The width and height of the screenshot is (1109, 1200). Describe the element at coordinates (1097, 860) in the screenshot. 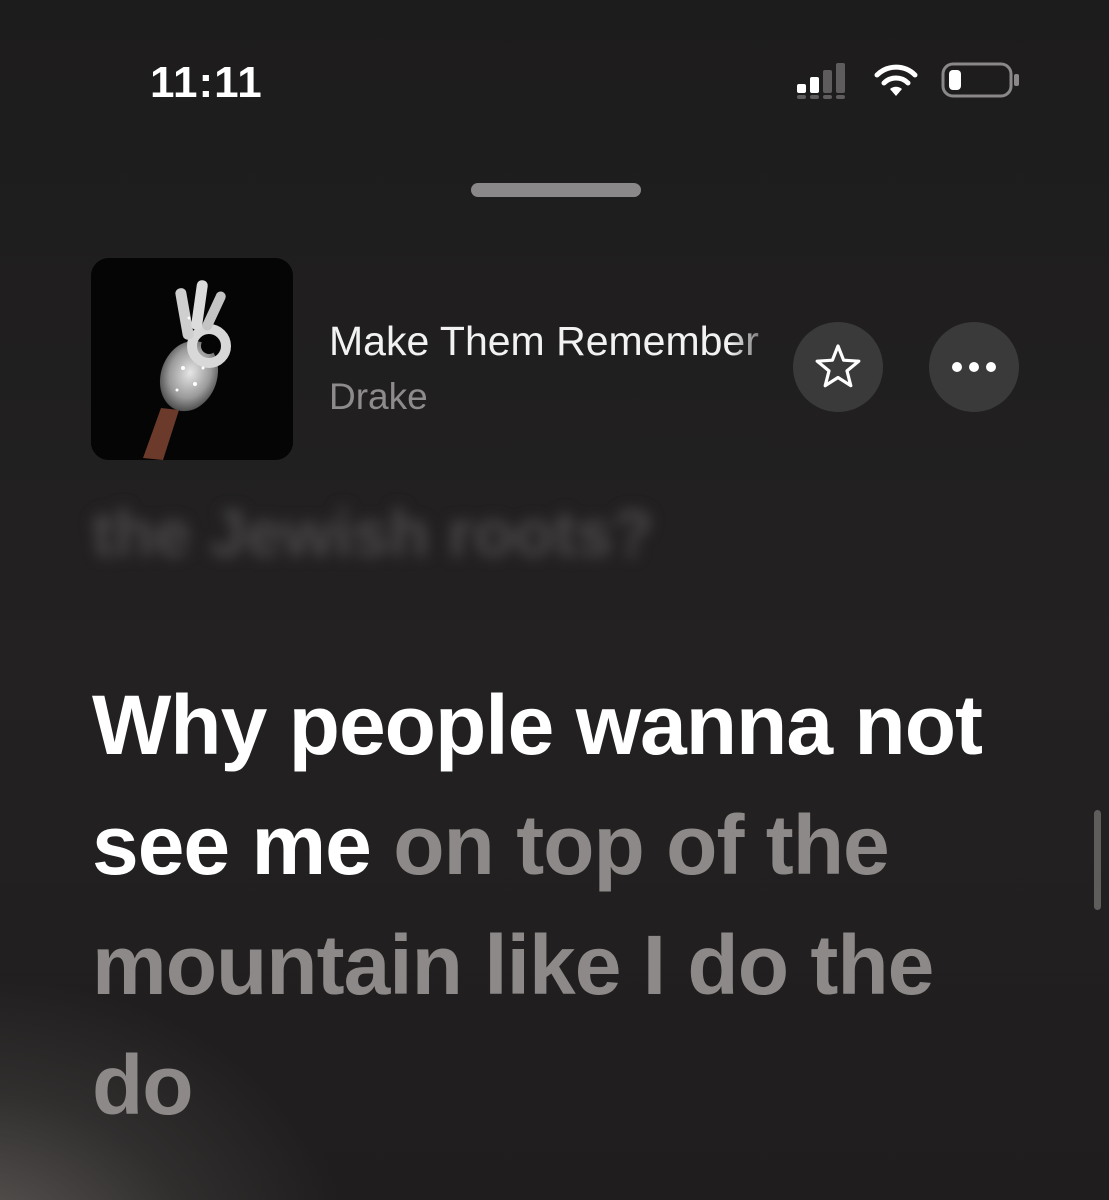

I see `scroll-indicator` at that location.